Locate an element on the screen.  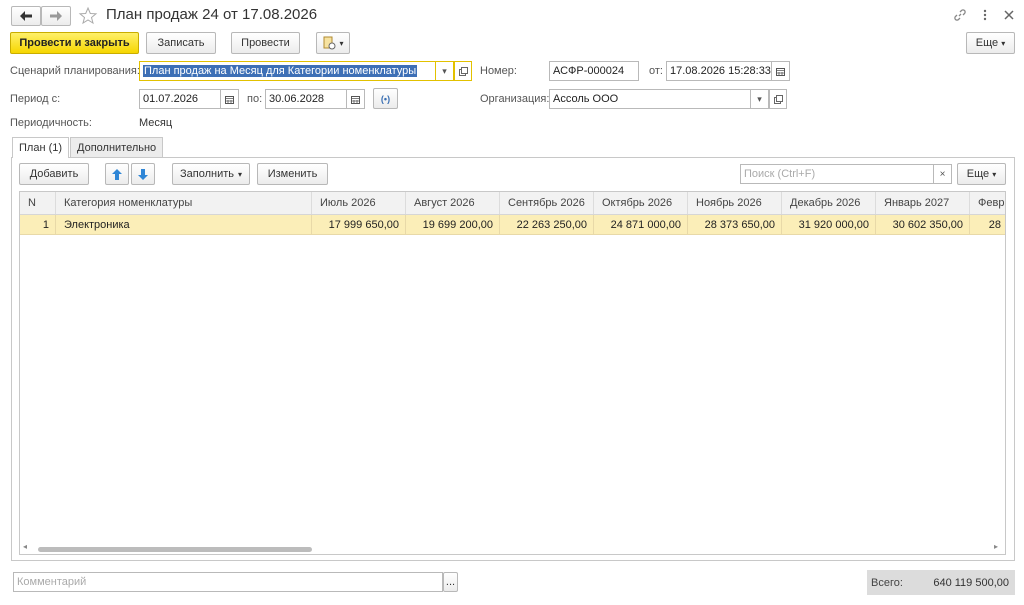
scenario-open-button is located at coordinates (463, 71).